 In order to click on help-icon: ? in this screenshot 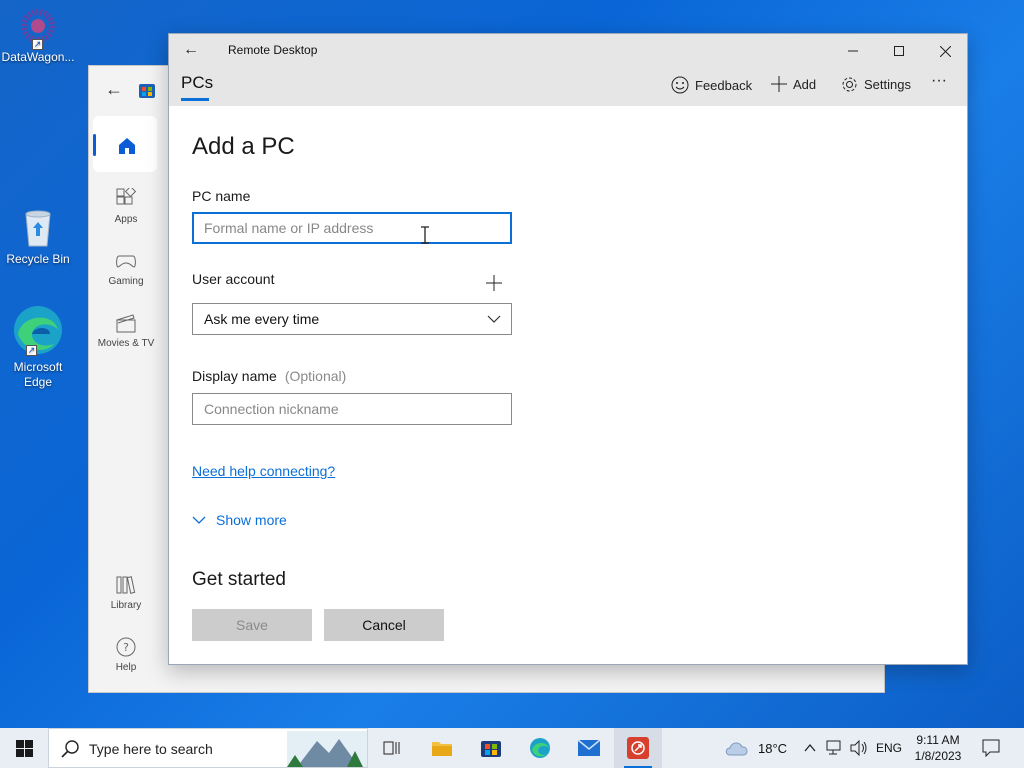, I will do `click(126, 647)`.